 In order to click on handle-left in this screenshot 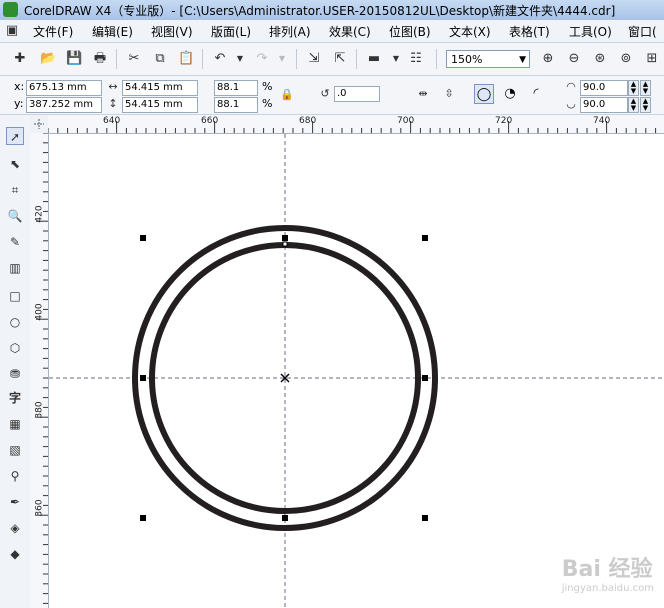, I will do `click(143, 378)`.